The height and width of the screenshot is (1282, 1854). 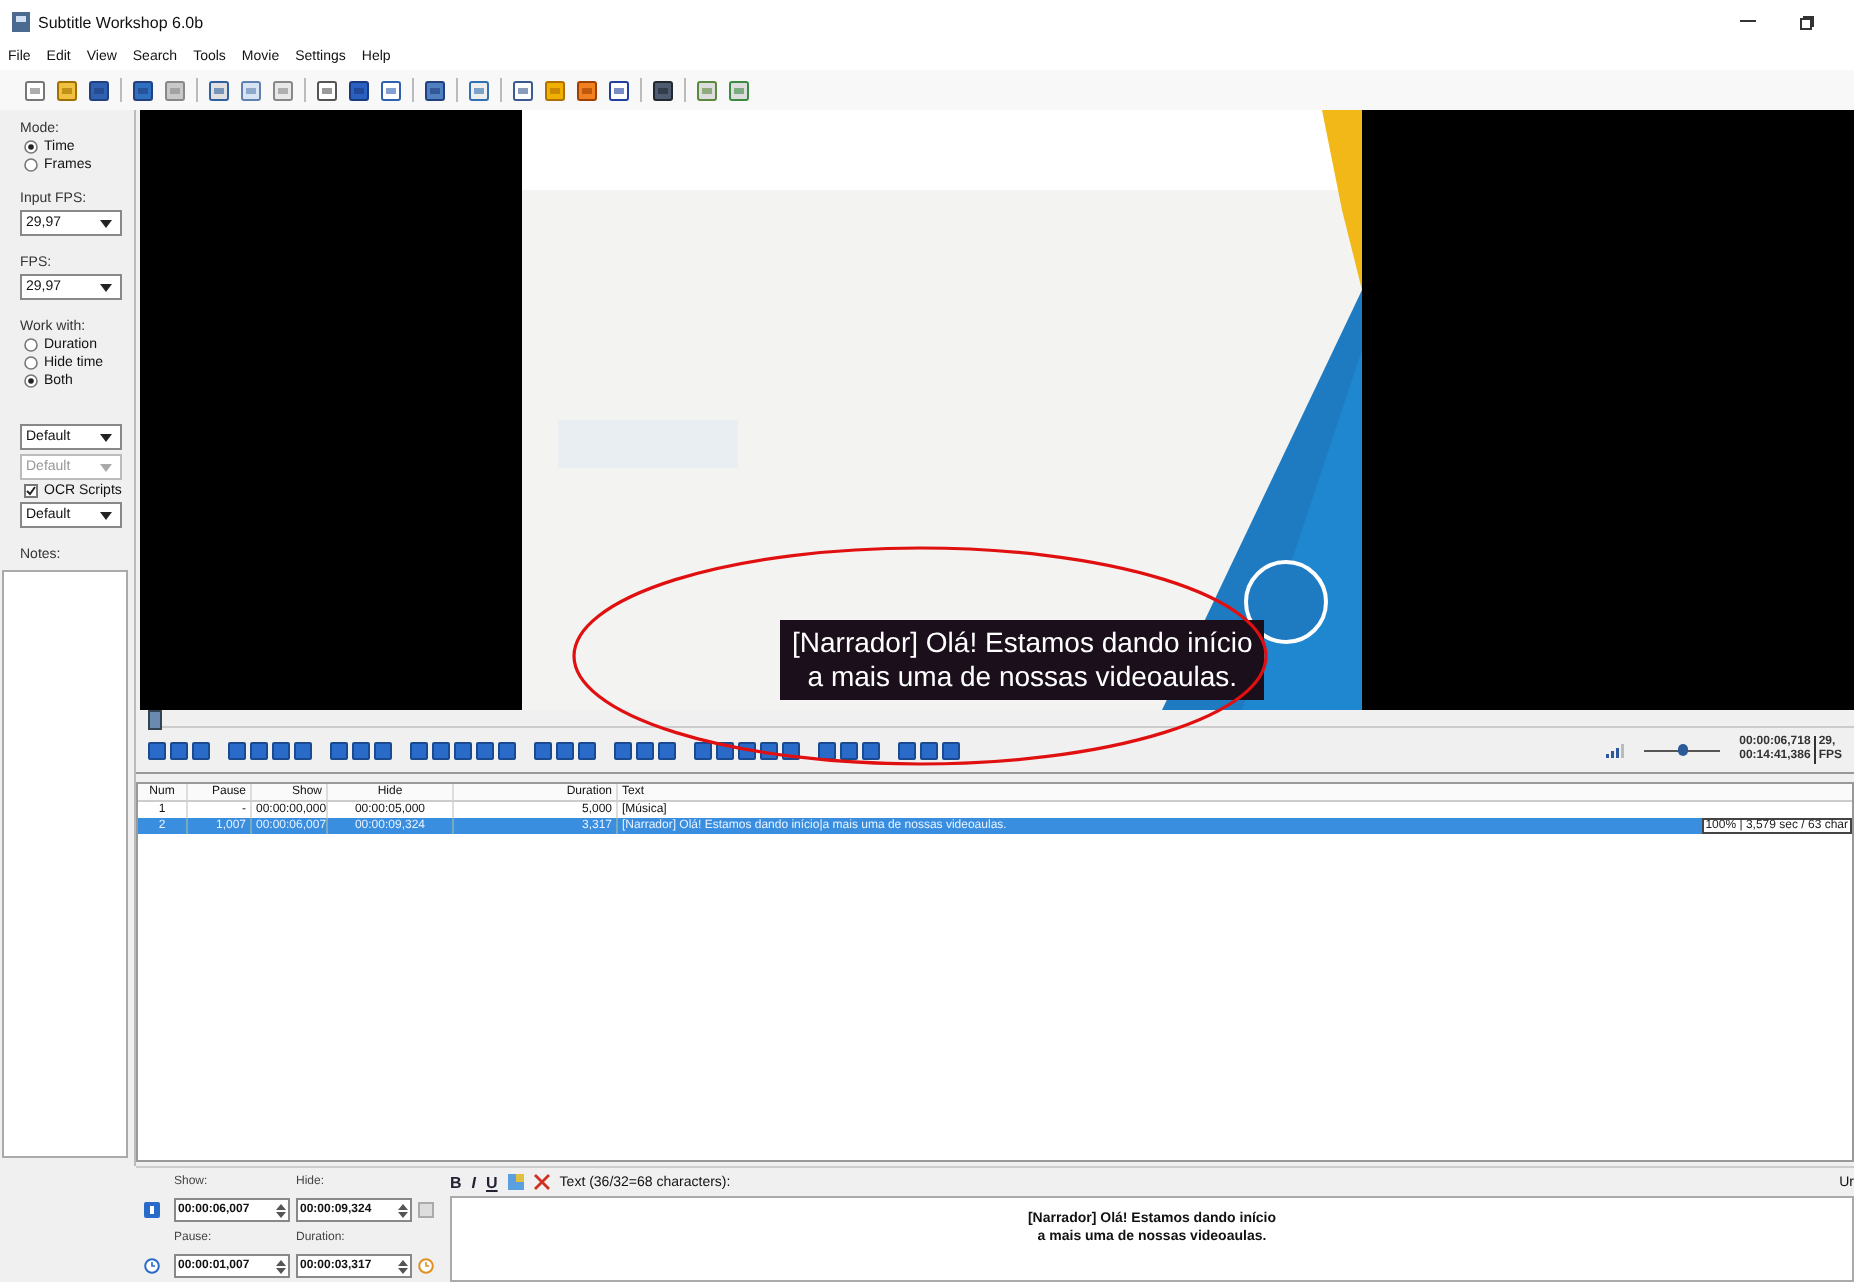 What do you see at coordinates (65, 864) in the screenshot?
I see `notes-field` at bounding box center [65, 864].